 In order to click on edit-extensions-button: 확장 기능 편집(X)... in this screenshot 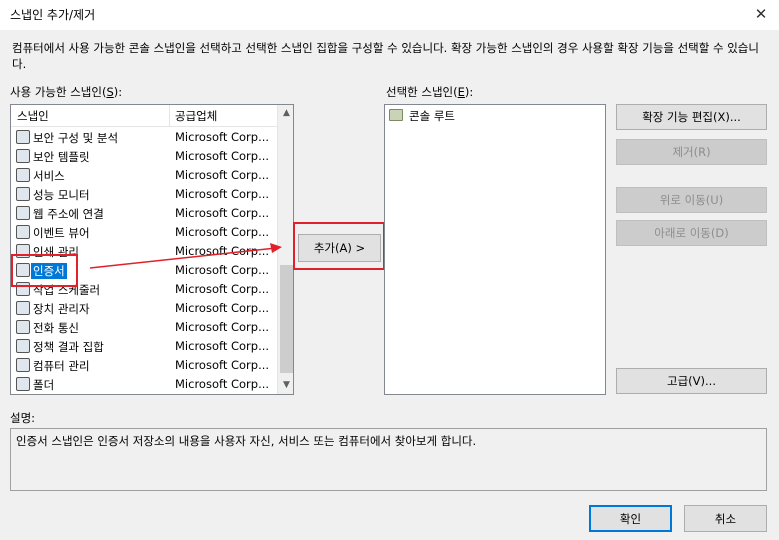, I will do `click(691, 117)`.